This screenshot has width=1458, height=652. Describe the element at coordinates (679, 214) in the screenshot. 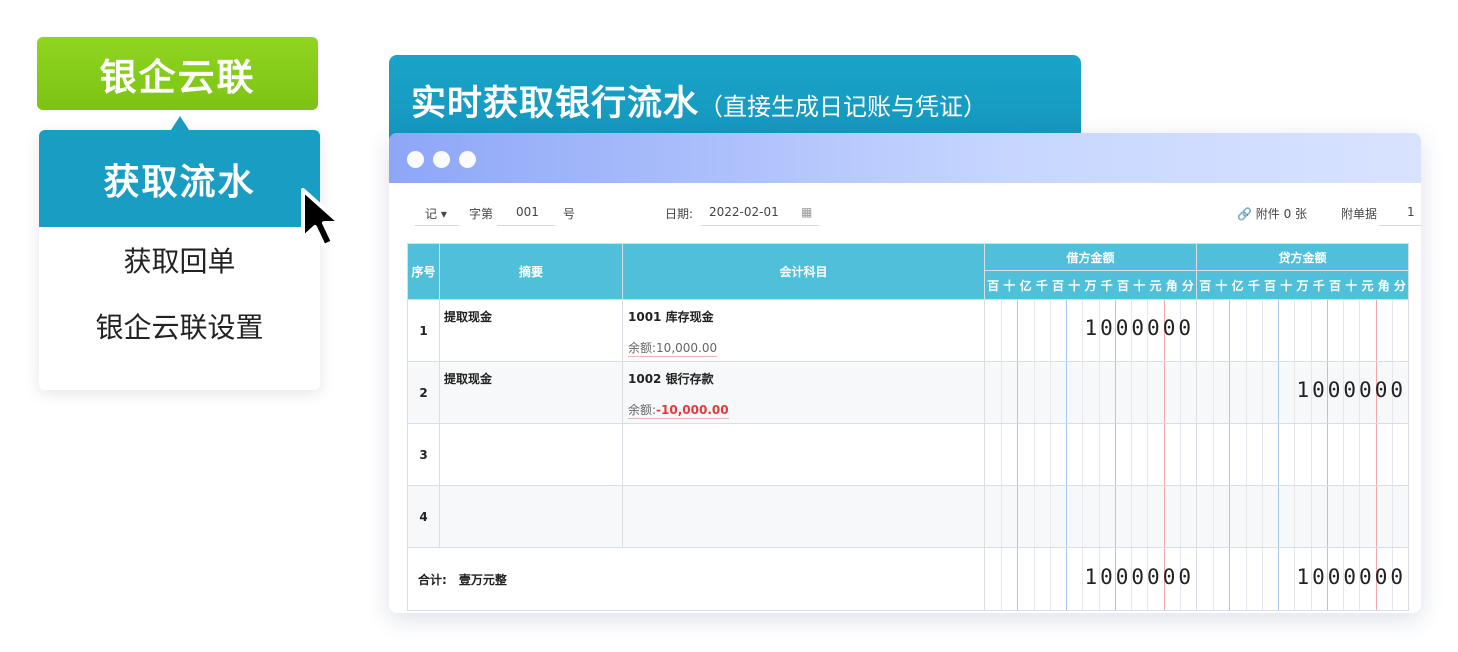

I see `date-label: 日期:` at that location.